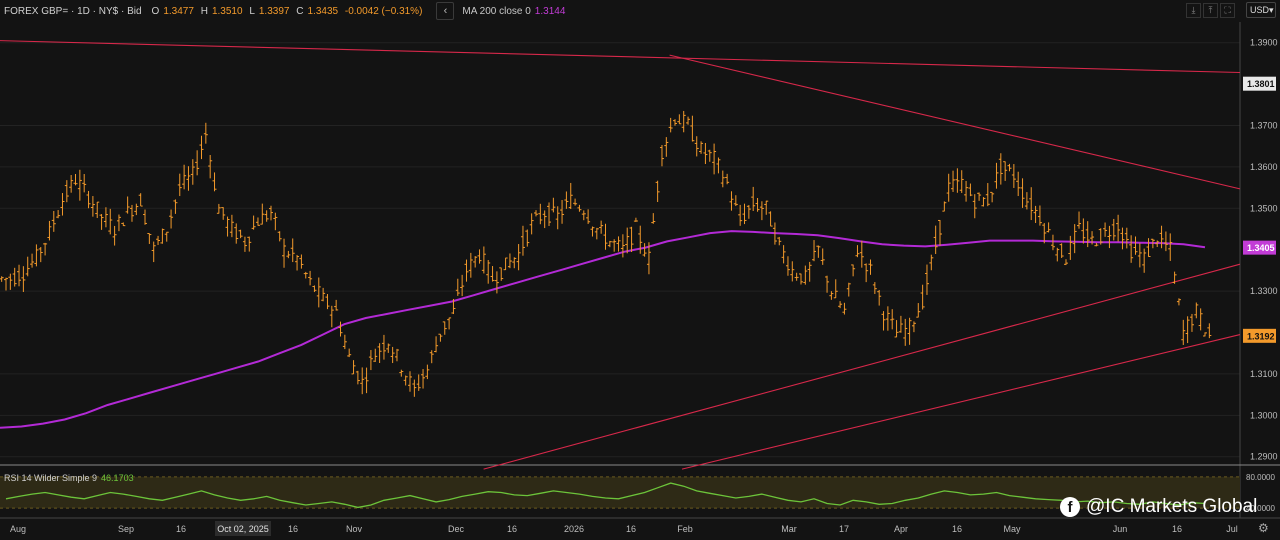 The image size is (1280, 540). I want to click on x-tick-label: May, so click(1012, 529).